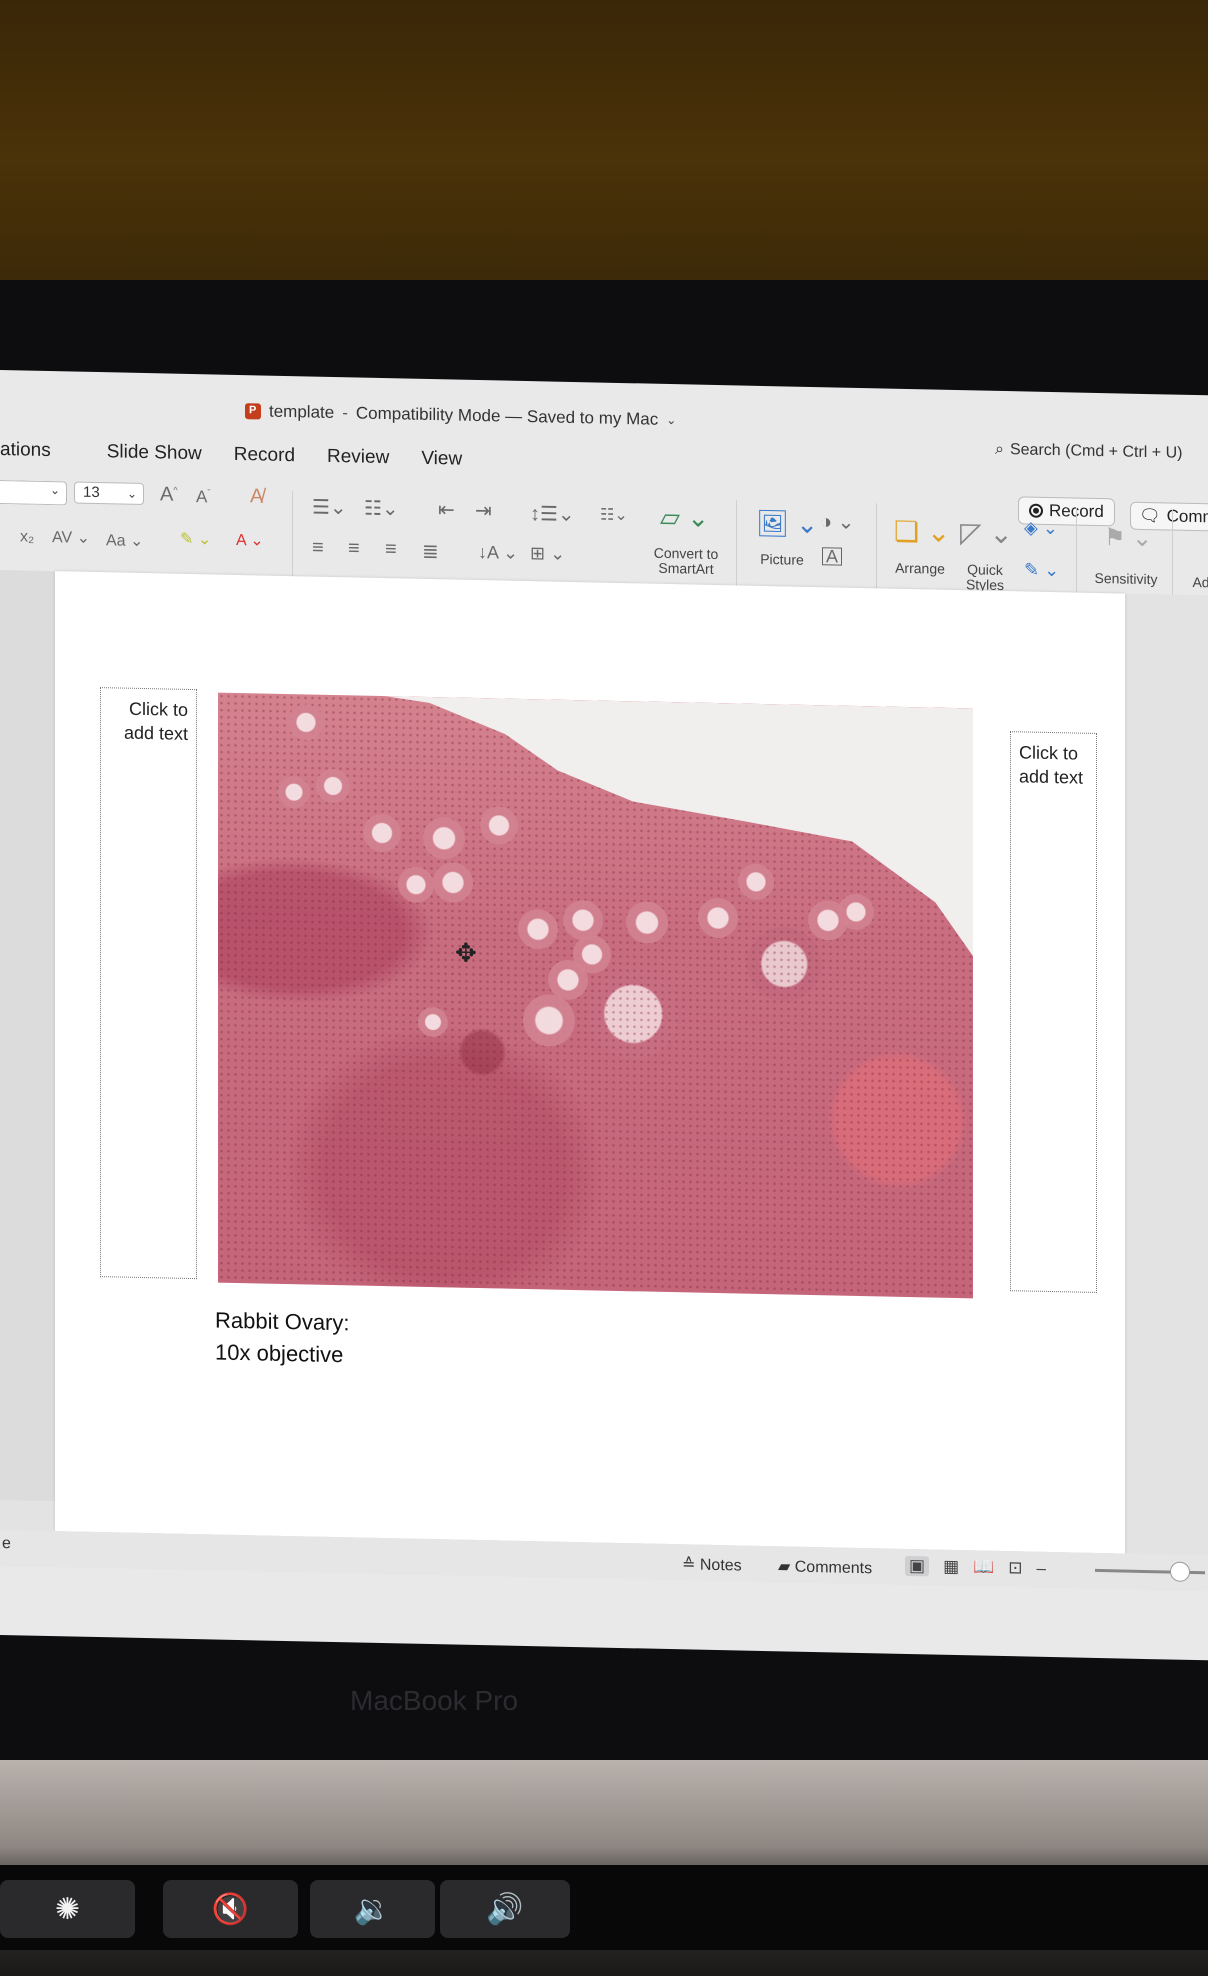  I want to click on bullets-icon: ☰⌄, so click(329, 508).